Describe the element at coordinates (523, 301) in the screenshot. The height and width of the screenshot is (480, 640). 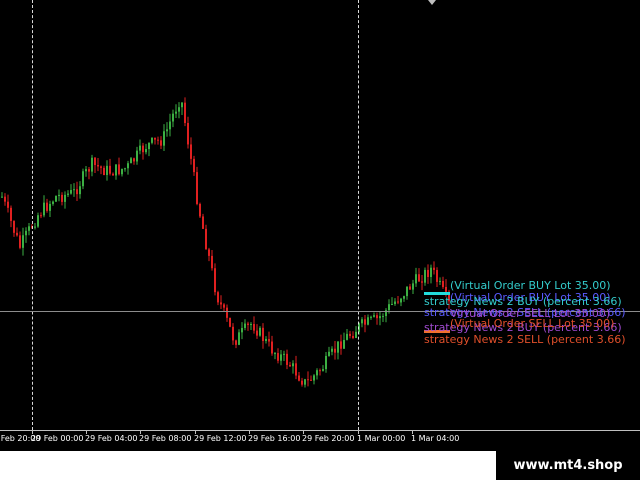
I see `strategy-buy-label: strategy News 2 BUY (percent 3.66)` at that location.